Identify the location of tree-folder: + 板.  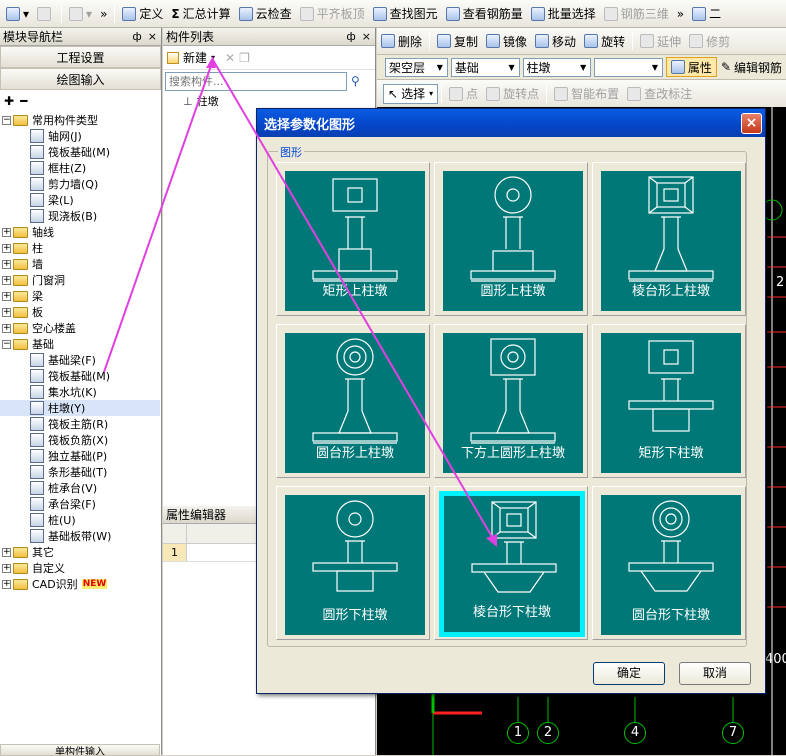
(80, 312).